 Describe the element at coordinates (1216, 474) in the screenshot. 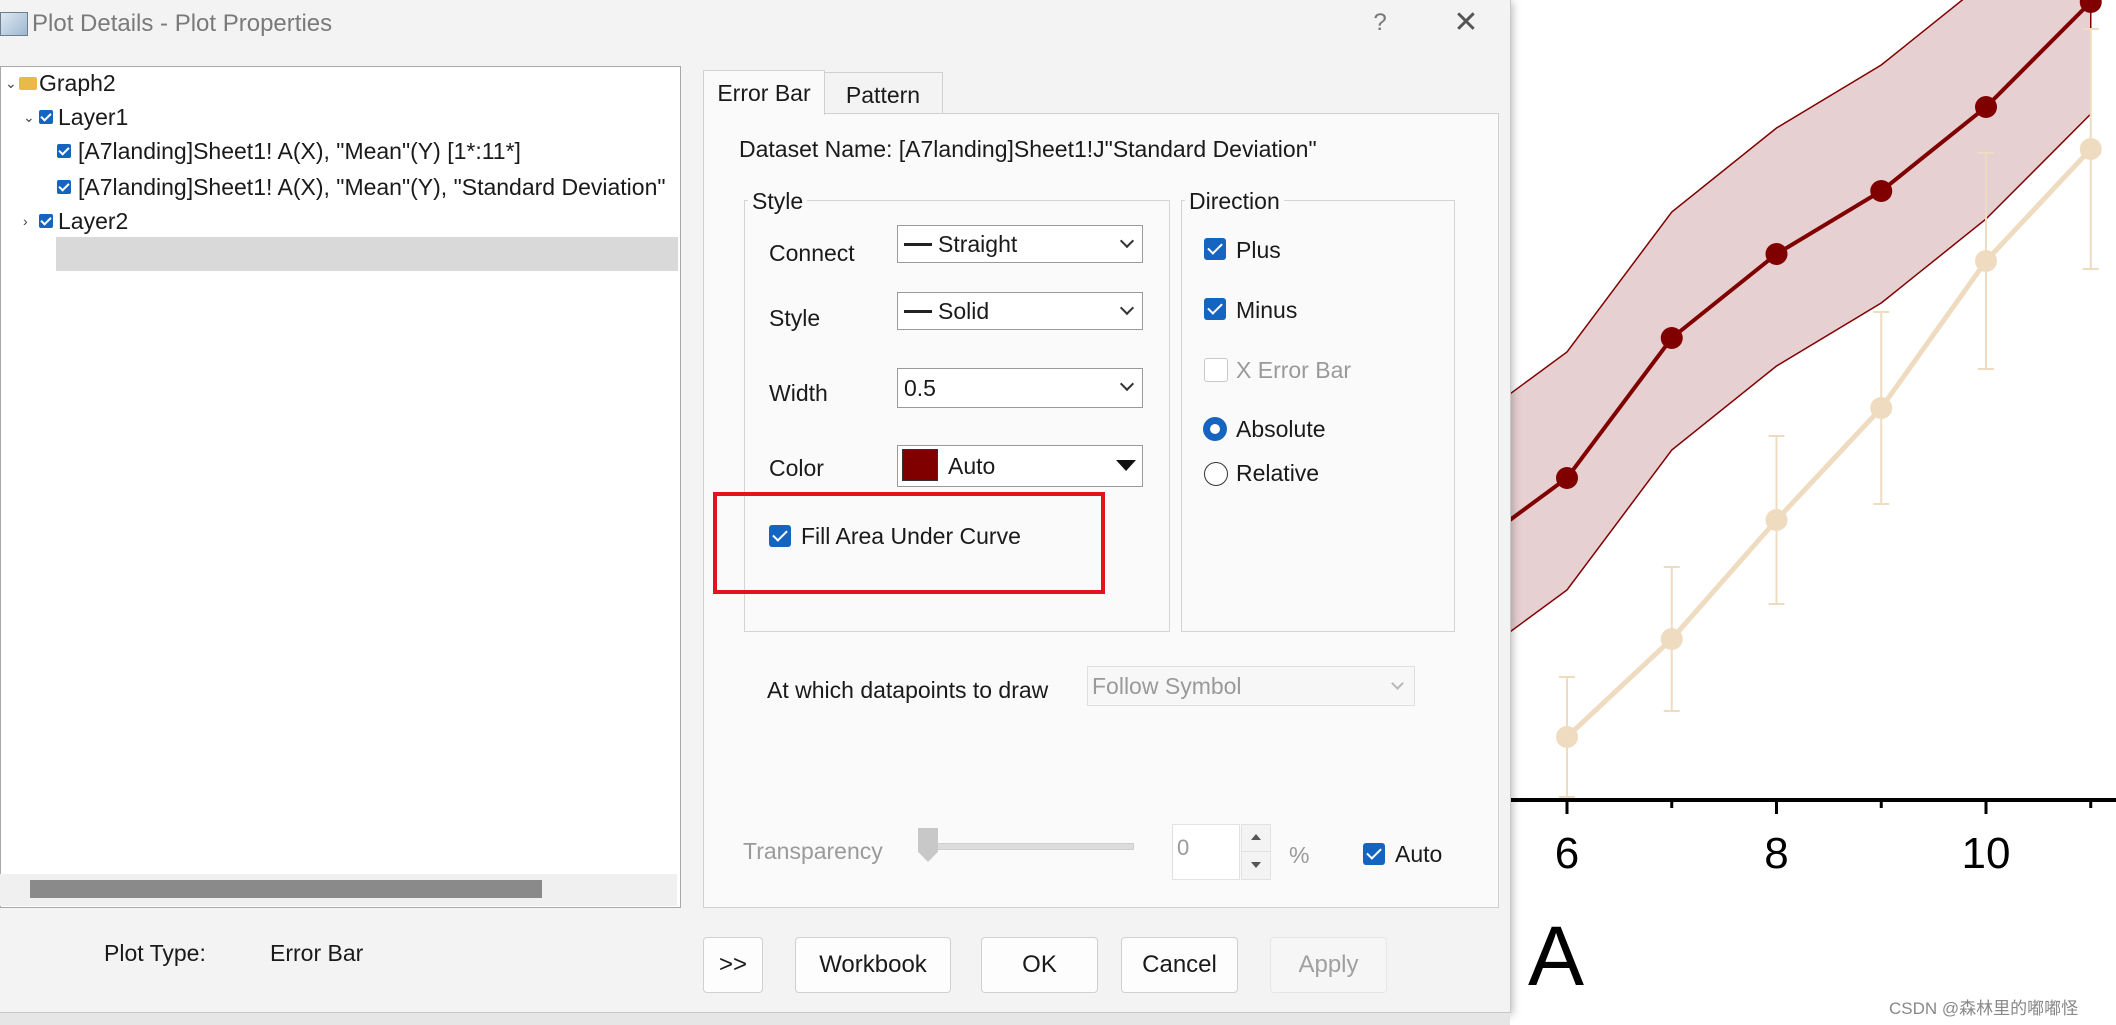

I see `relative-radio` at that location.